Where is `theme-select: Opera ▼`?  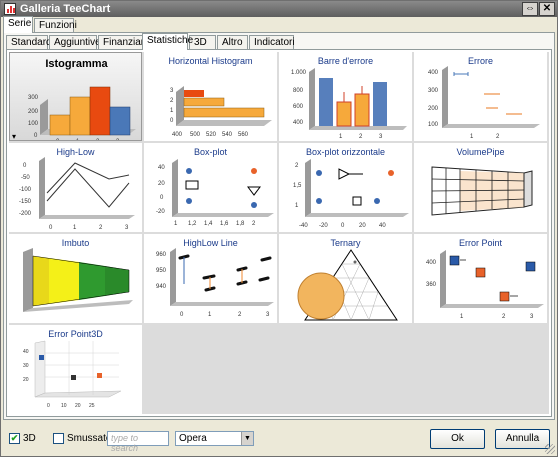
theme-select: Opera ▼ is located at coordinates (214, 438).